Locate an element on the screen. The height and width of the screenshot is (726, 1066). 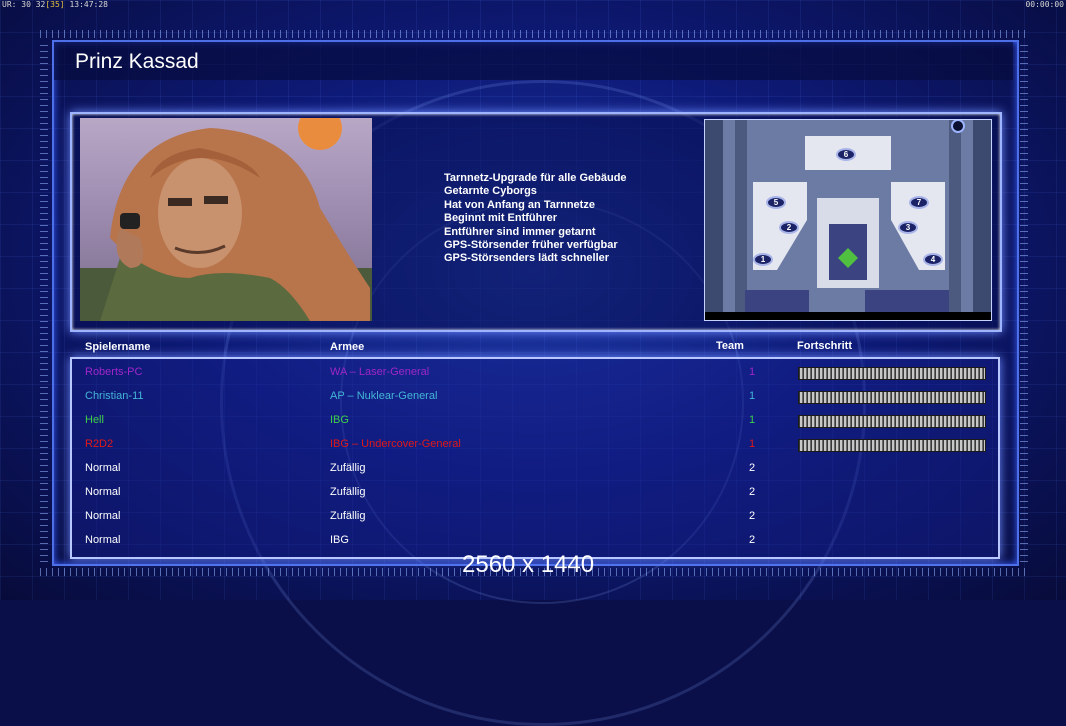
portrait-image is located at coordinates (226, 219).